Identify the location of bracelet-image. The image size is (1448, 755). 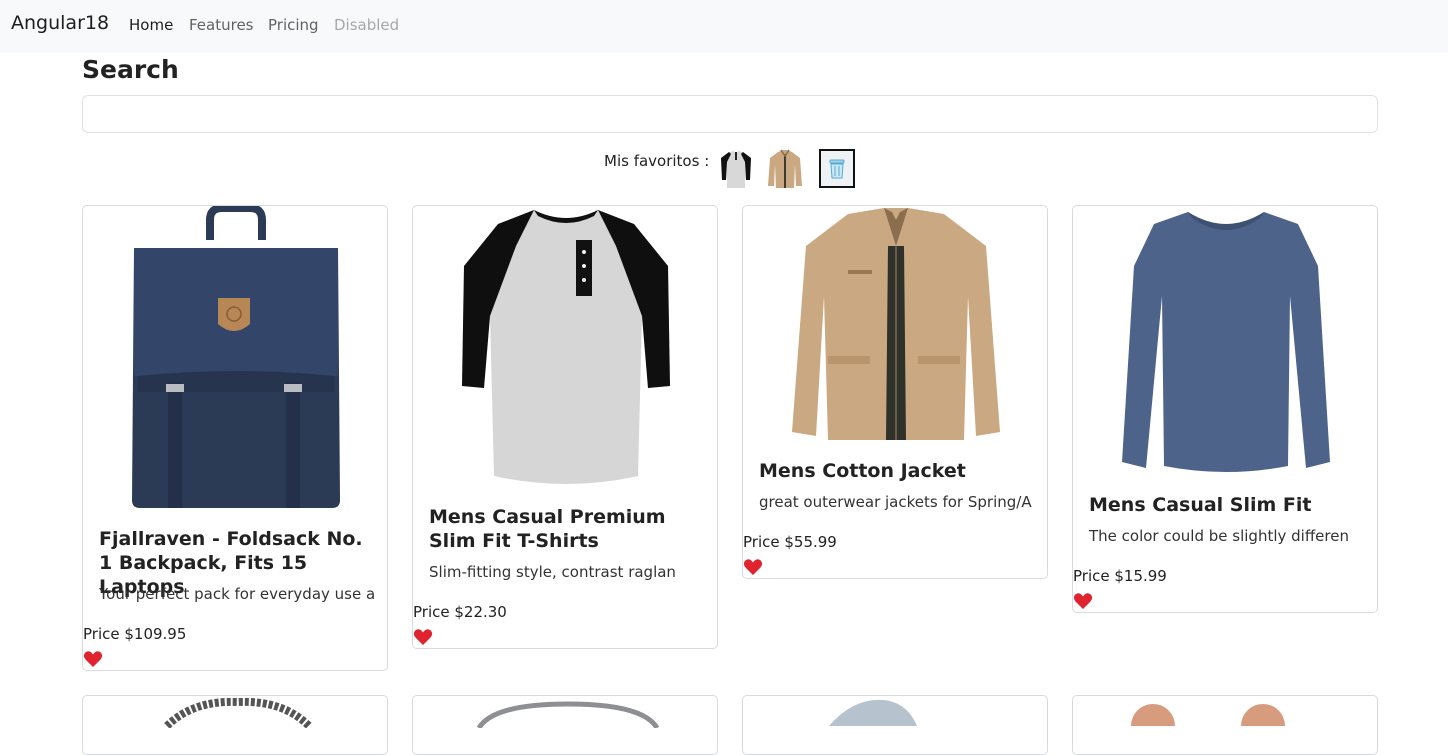
(238, 713).